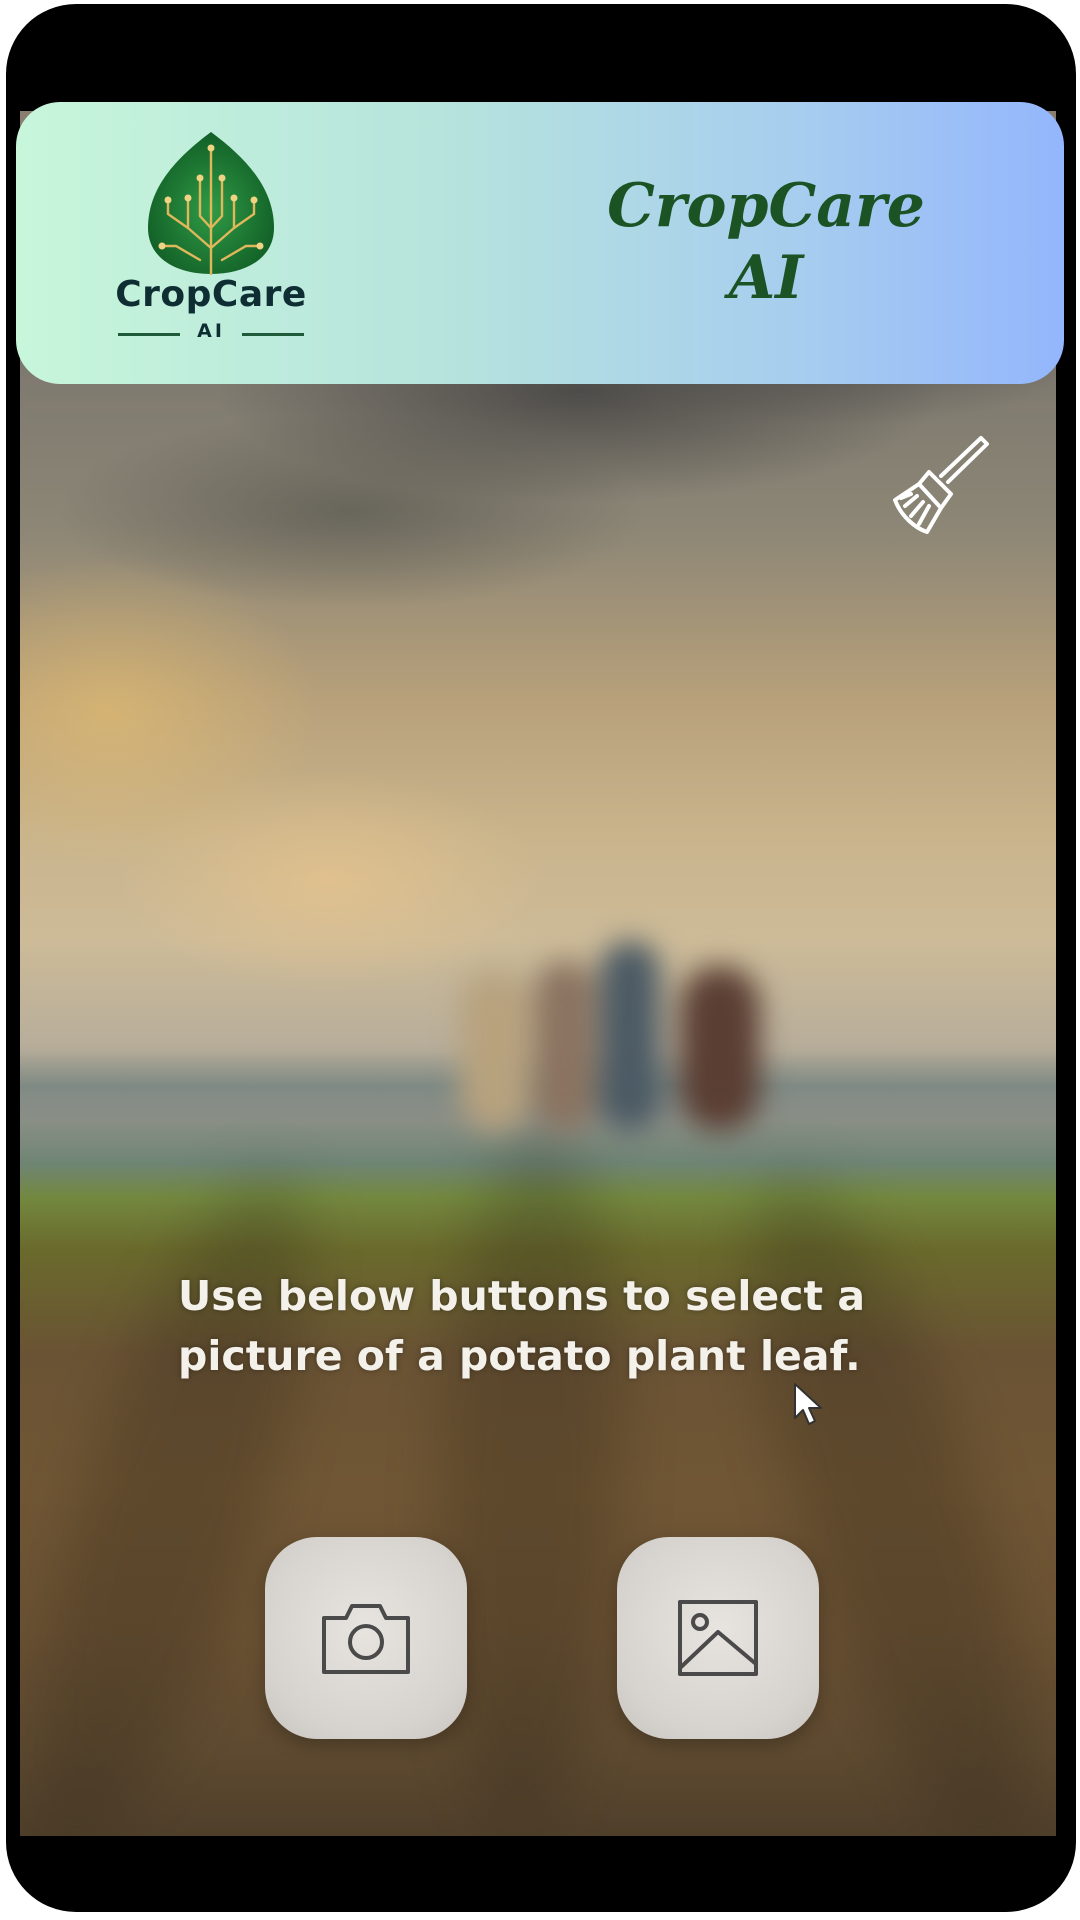 The height and width of the screenshot is (1920, 1080). What do you see at coordinates (610, 1036) in the screenshot?
I see `blurred-farmers` at bounding box center [610, 1036].